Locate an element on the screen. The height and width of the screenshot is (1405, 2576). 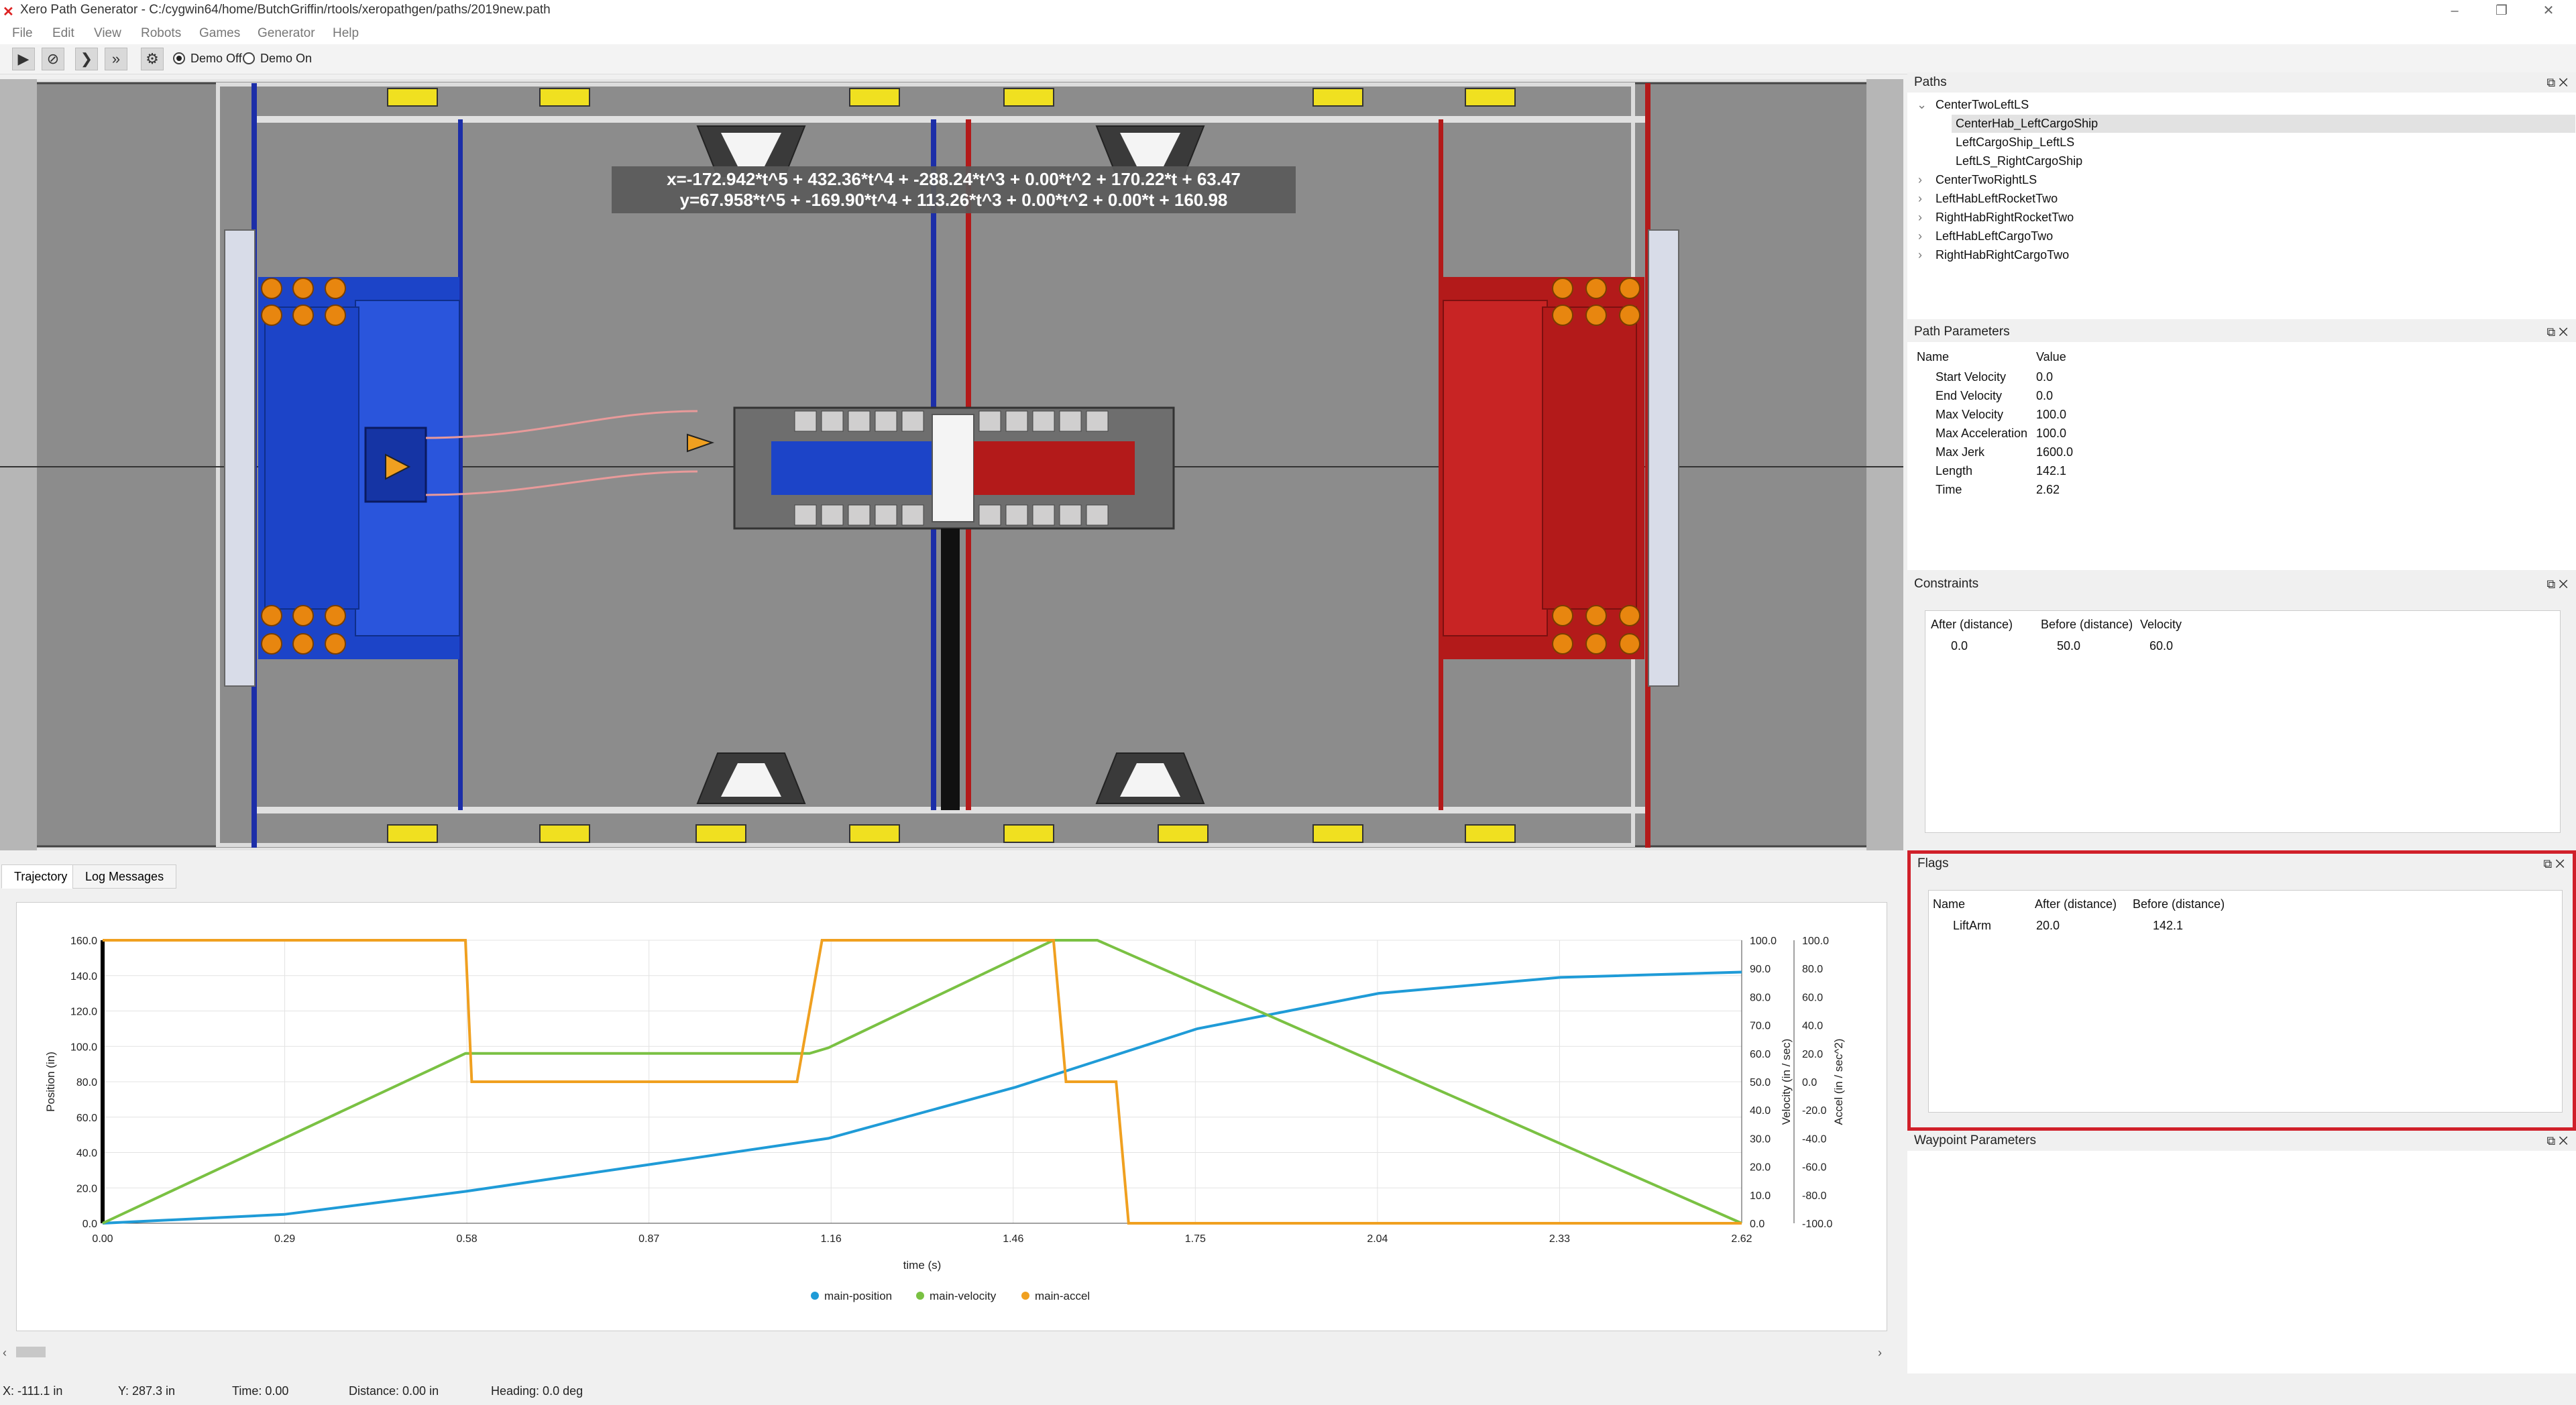
y-tick-label: -80.0 is located at coordinates (1814, 1196).